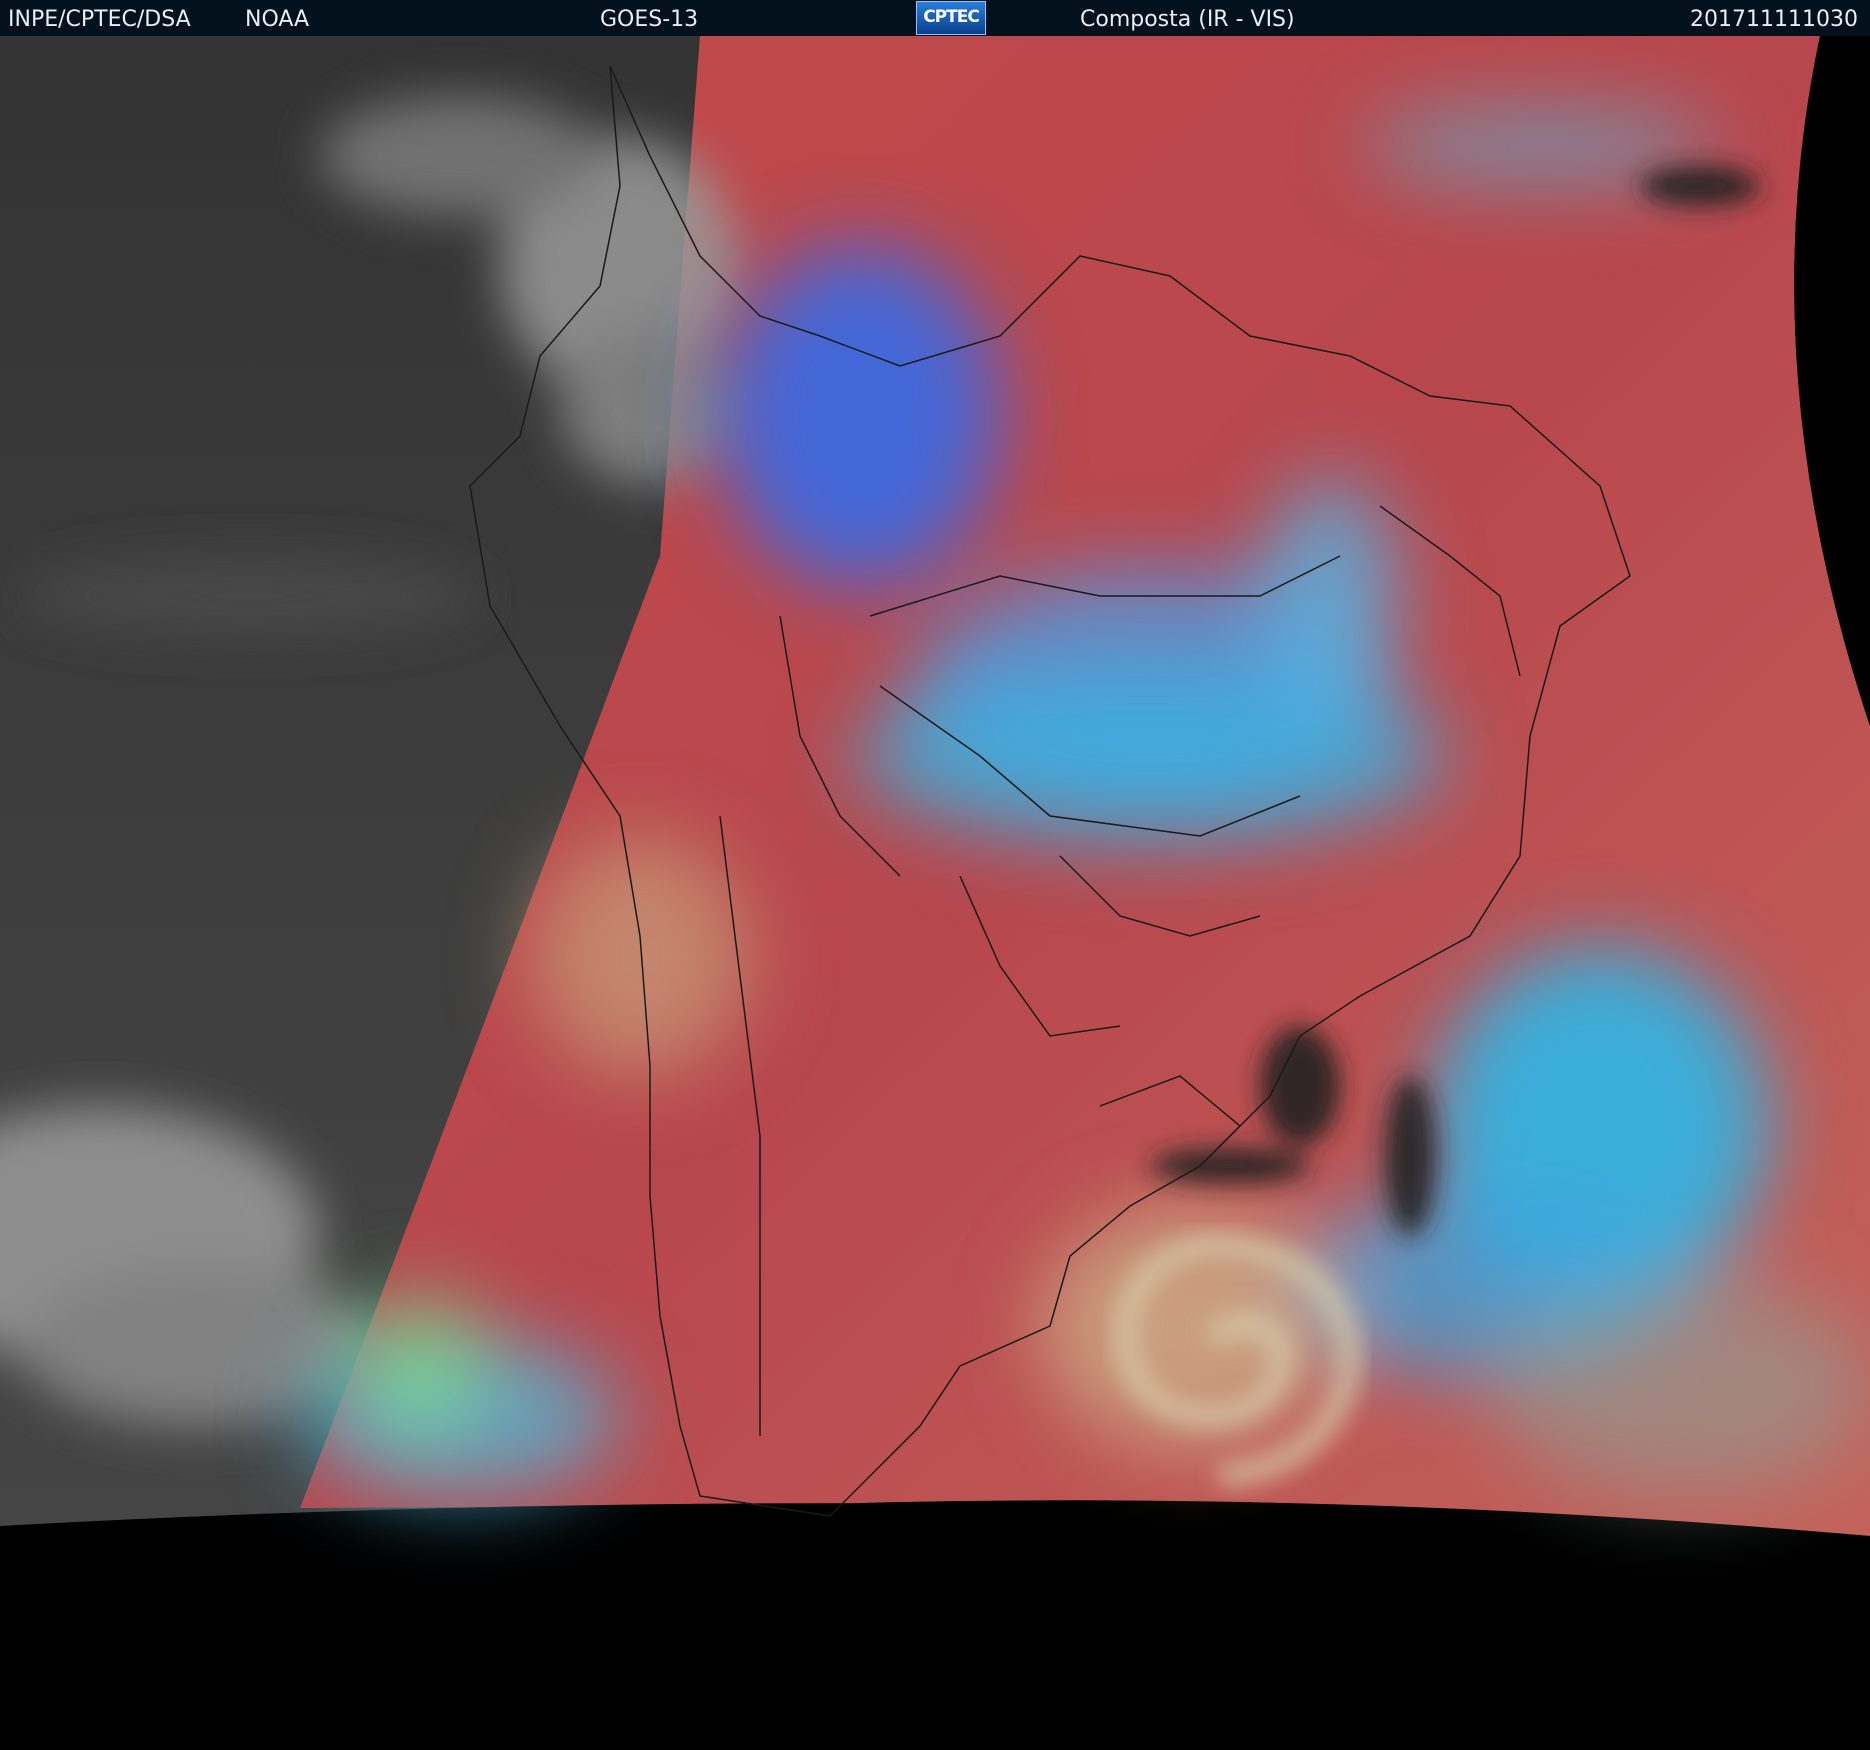  I want to click on source-label: INPE/CPTEC/DSA, so click(99, 19).